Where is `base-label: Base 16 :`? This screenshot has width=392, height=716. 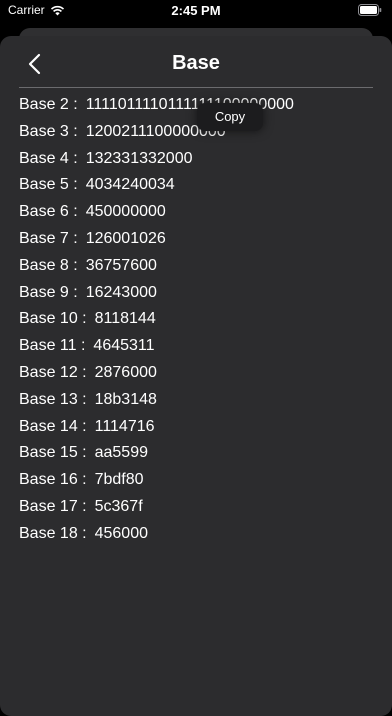 base-label: Base 16 : is located at coordinates (53, 480).